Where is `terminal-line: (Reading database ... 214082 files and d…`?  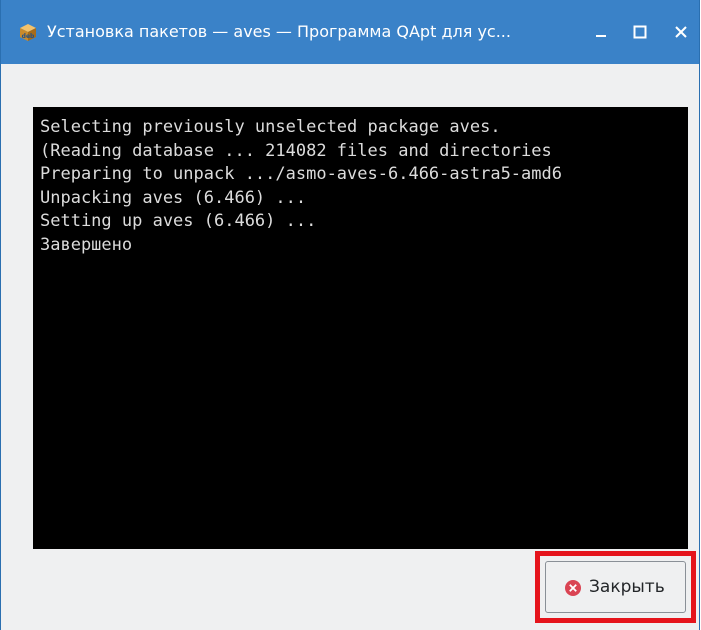 terminal-line: (Reading database ... 214082 files and d… is located at coordinates (296, 150).